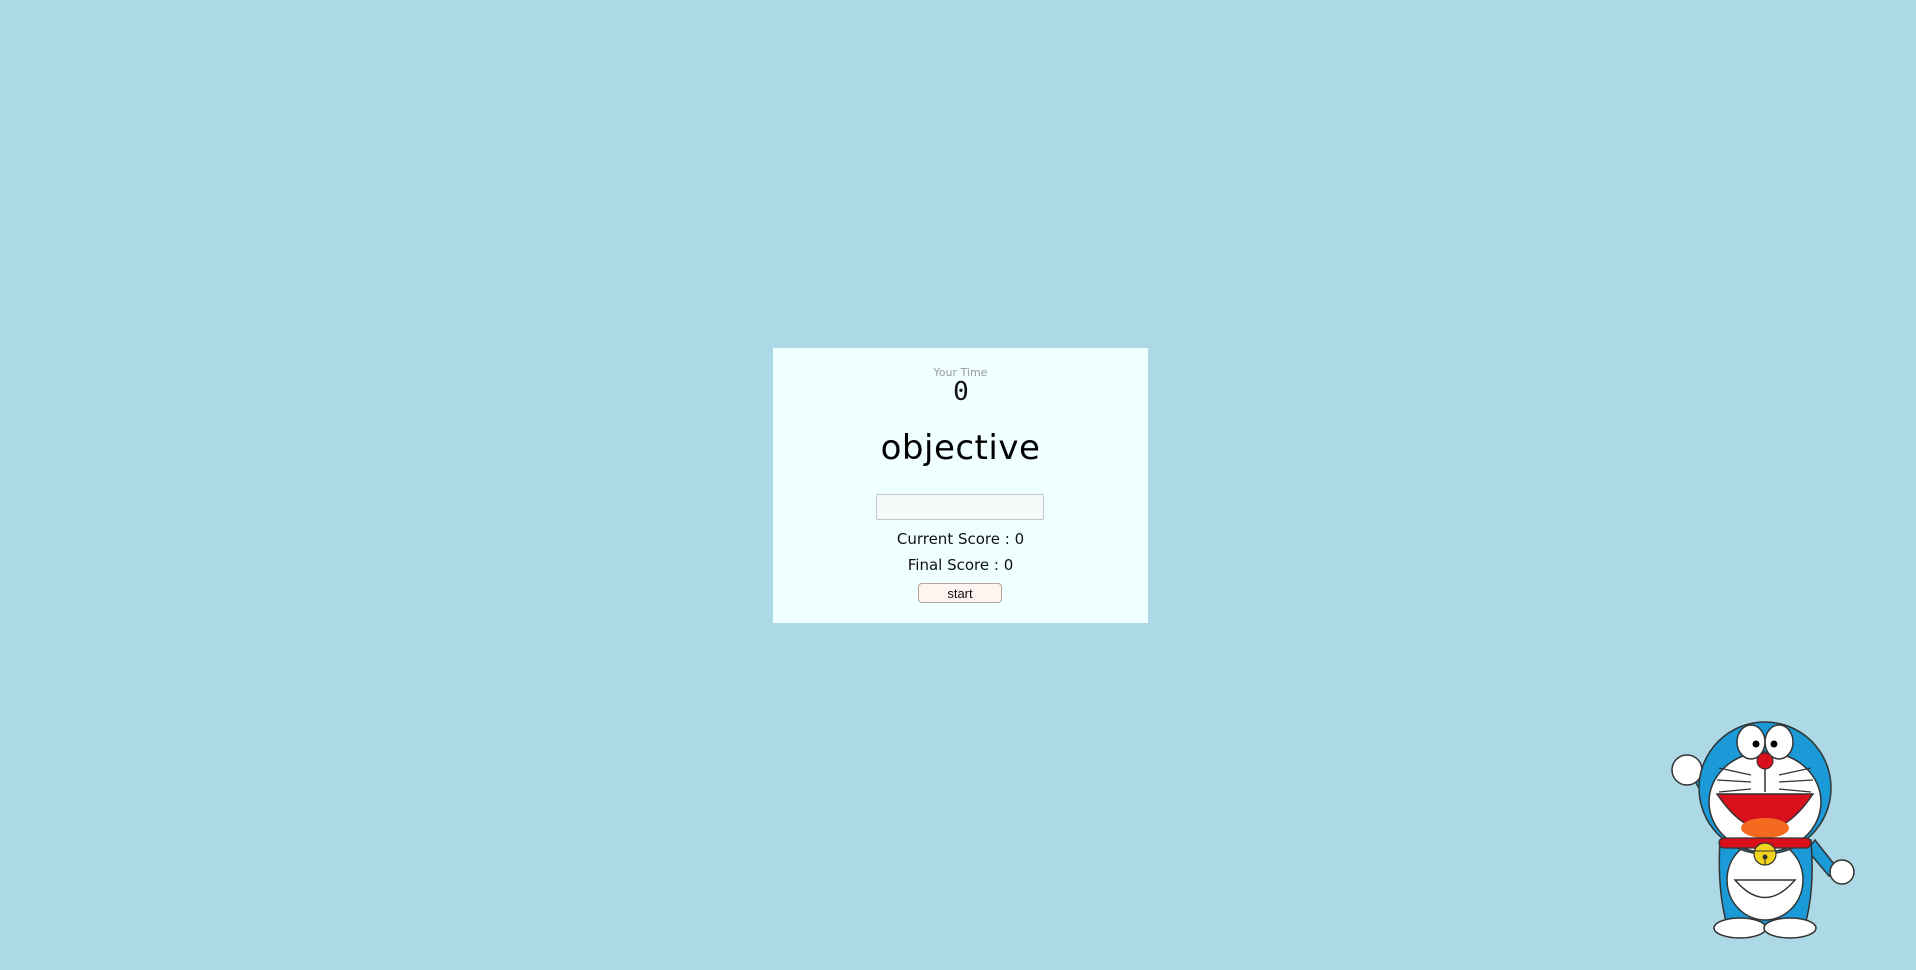  What do you see at coordinates (960, 593) in the screenshot?
I see `start-button: start` at bounding box center [960, 593].